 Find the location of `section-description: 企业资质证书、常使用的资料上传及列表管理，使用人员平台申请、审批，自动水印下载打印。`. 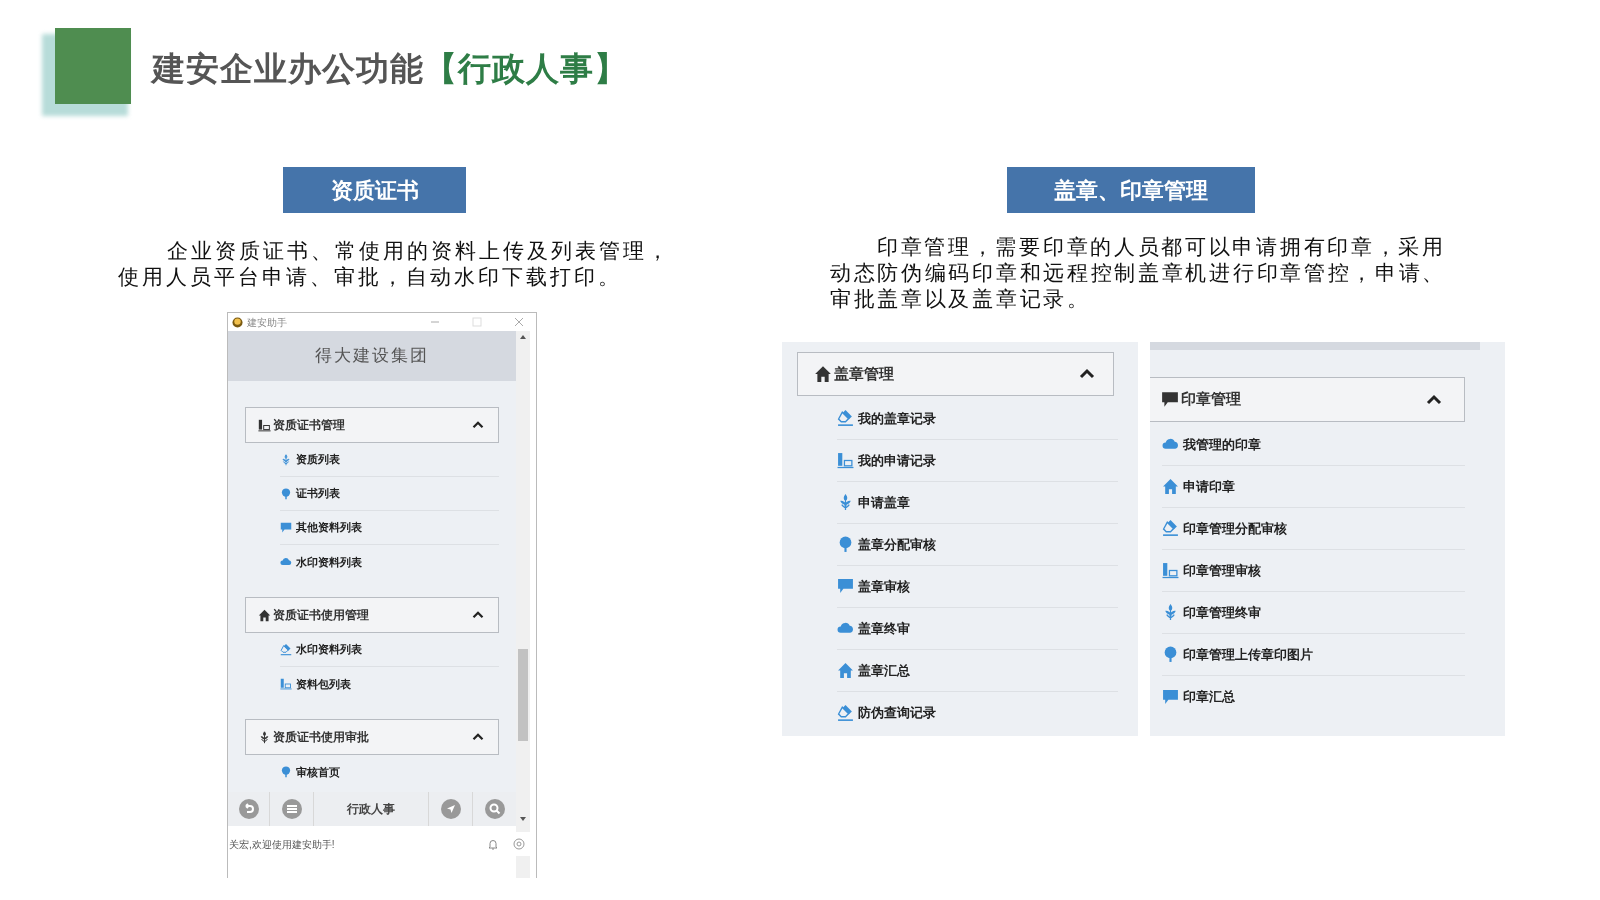

section-description: 企业资质证书、常使用的资料上传及列表管理，使用人员平台申请、审批，自动水印下载打印。 is located at coordinates (395, 264).